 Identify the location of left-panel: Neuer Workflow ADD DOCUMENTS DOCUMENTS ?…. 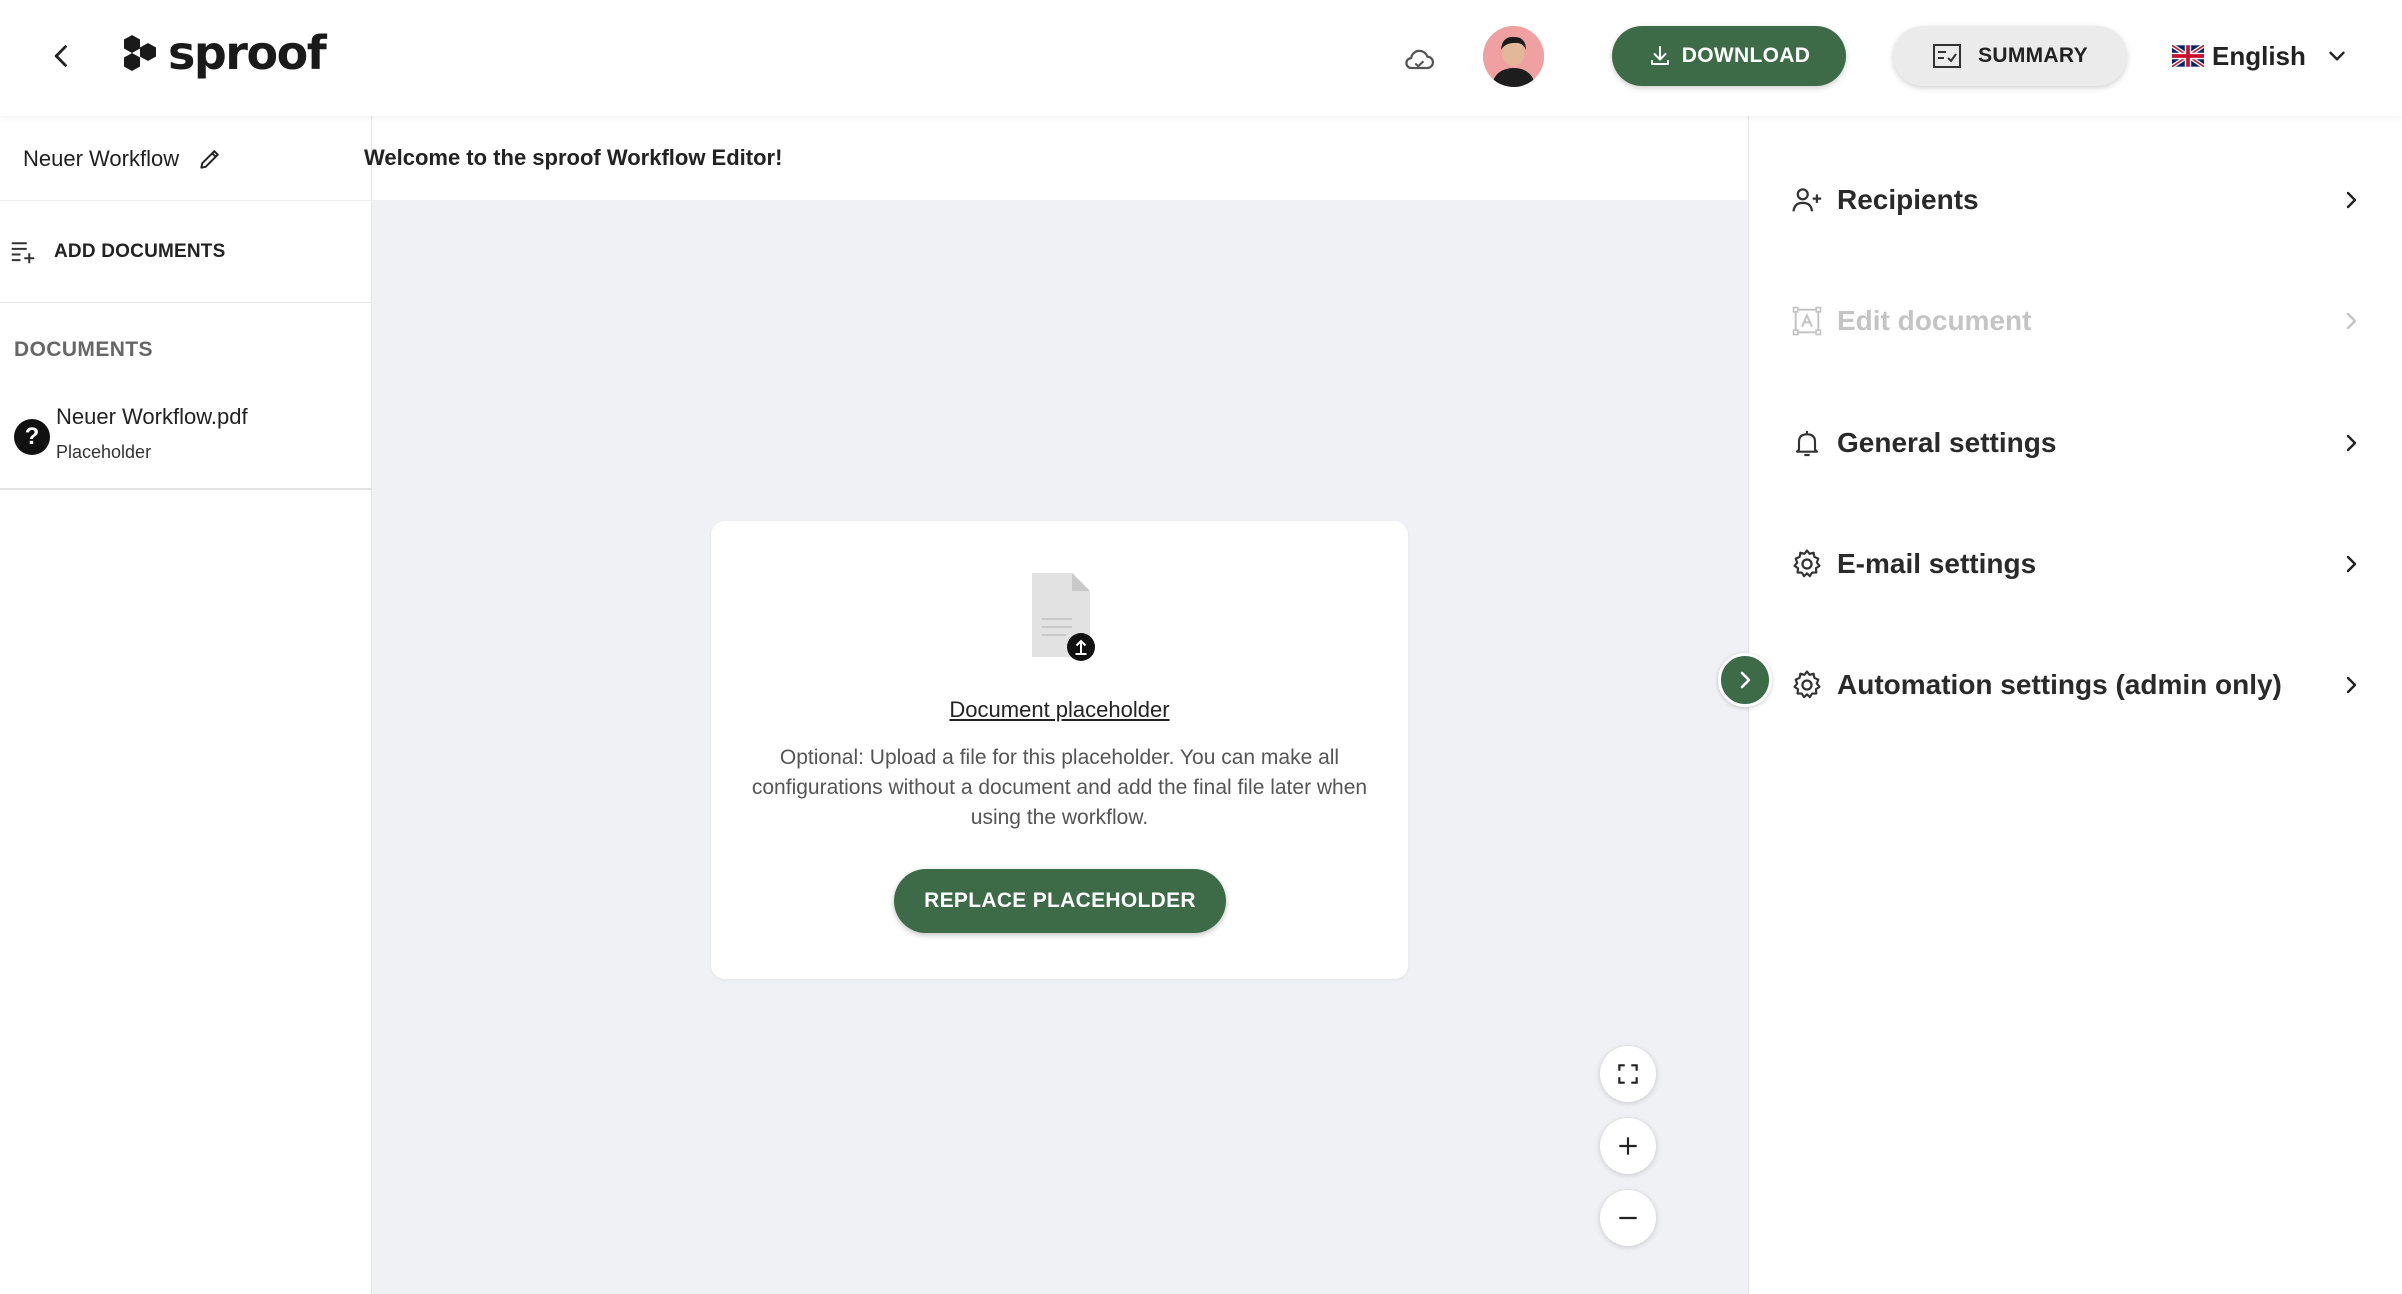
(186, 705).